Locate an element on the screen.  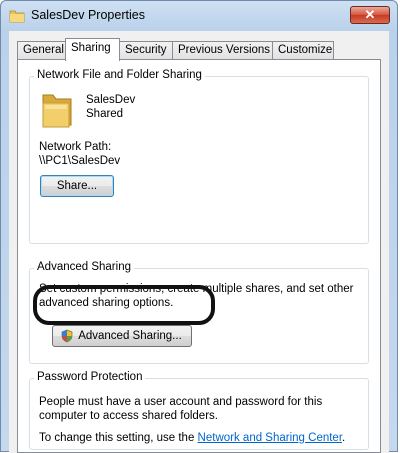
window-title: SalesDev Properties is located at coordinates (88, 15).